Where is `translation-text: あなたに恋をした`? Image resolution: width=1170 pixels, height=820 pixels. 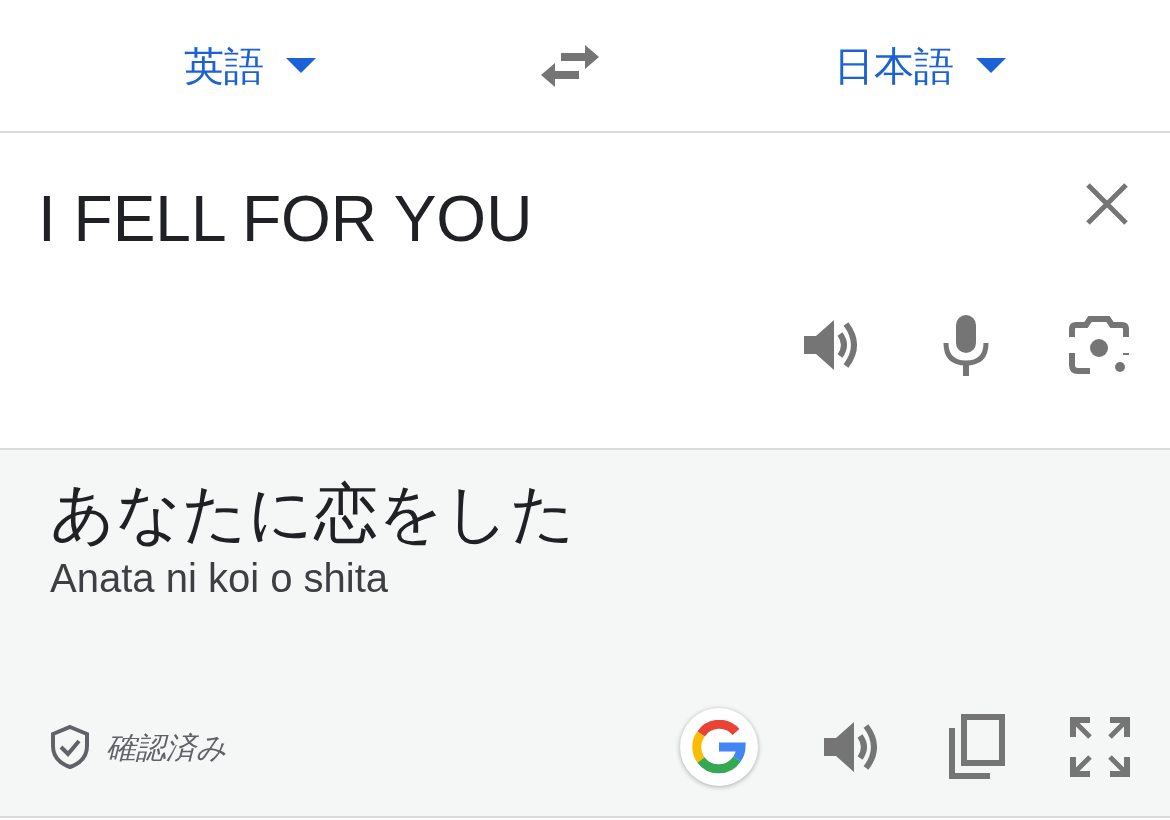 translation-text: あなたに恋をした is located at coordinates (313, 513).